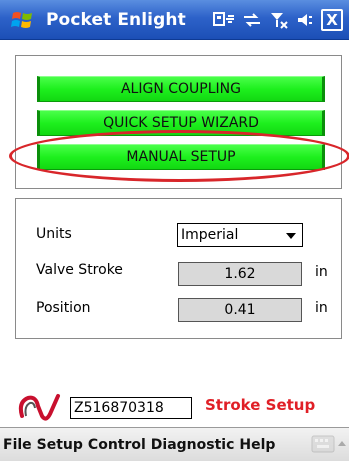 This screenshot has height=461, width=349. I want to click on valve-stroke-value: 1.62, so click(240, 274).